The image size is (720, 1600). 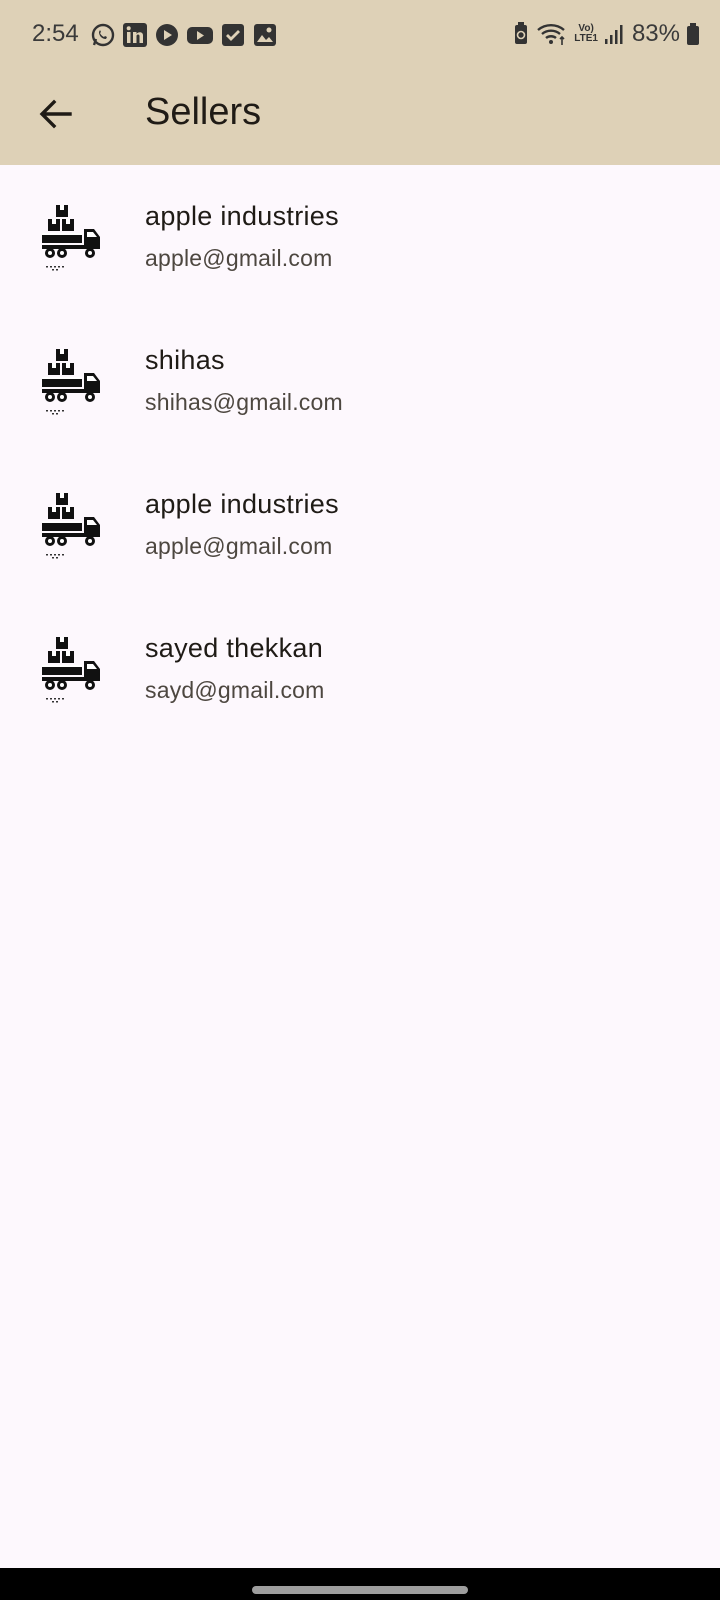 What do you see at coordinates (586, 33) in the screenshot?
I see `volte-icon: Vo) LTE1` at bounding box center [586, 33].